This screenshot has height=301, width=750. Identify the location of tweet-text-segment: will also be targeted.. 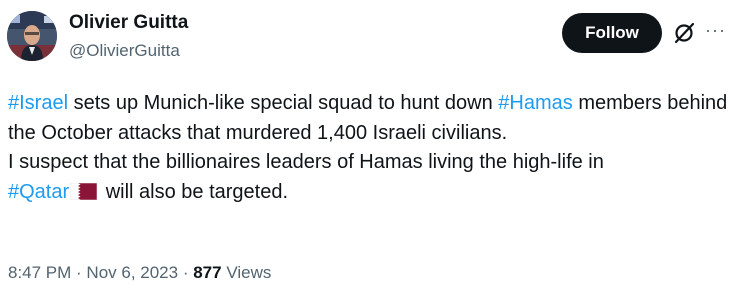
(194, 191).